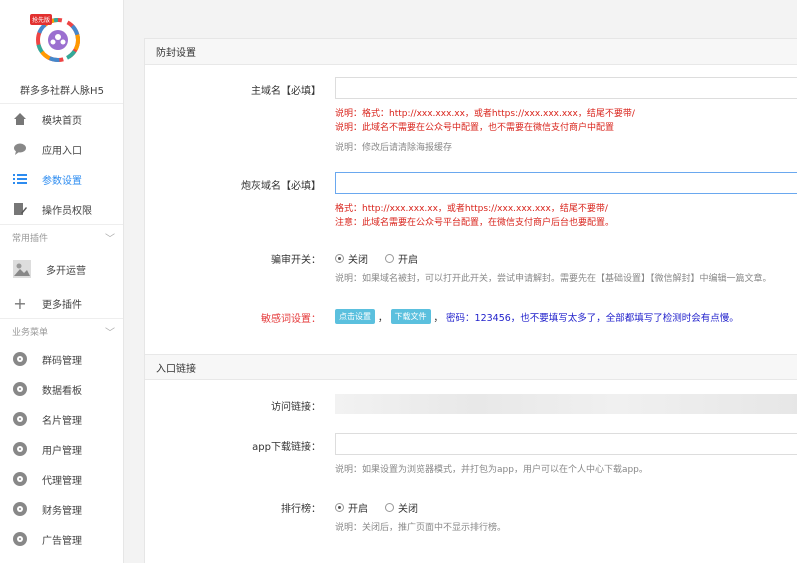 Image resolution: width=797 pixels, height=563 pixels. Describe the element at coordinates (286, 91) in the screenshot. I see `main-domain-label: 主域名【必填】` at that location.